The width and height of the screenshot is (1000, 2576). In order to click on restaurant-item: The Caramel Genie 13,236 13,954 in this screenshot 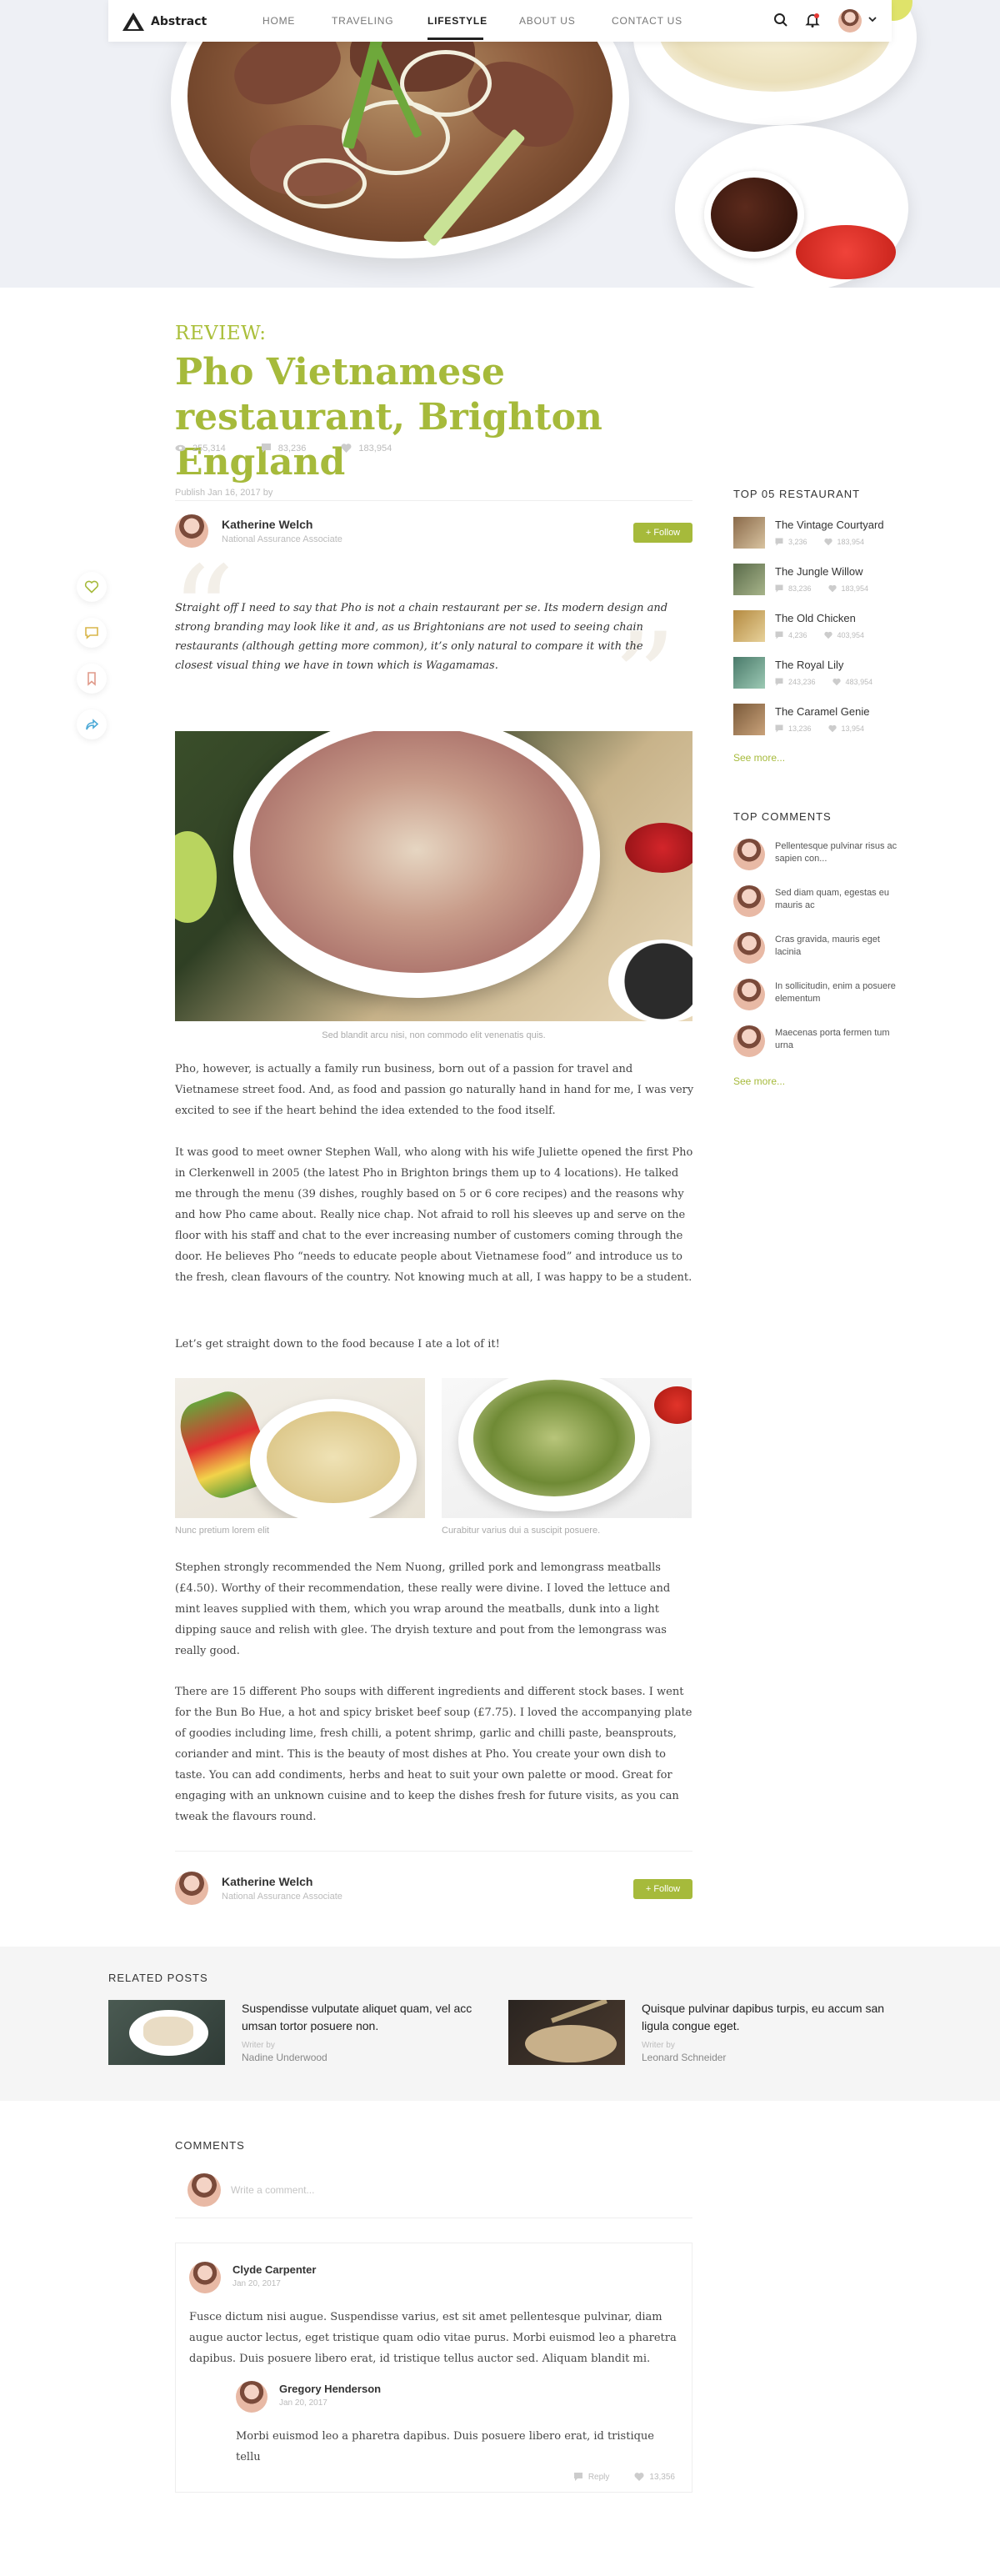, I will do `click(801, 719)`.